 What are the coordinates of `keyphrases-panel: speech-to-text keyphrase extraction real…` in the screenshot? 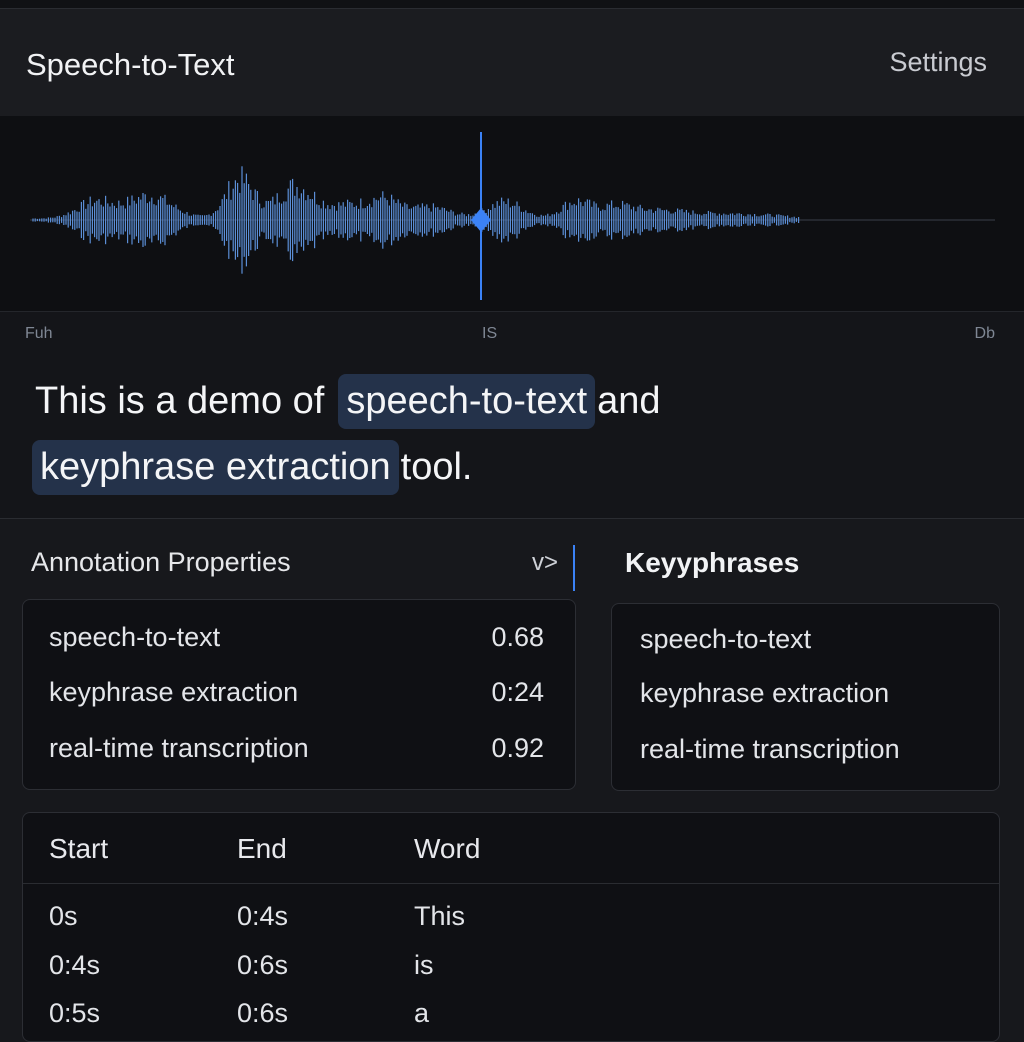 It's located at (805, 697).